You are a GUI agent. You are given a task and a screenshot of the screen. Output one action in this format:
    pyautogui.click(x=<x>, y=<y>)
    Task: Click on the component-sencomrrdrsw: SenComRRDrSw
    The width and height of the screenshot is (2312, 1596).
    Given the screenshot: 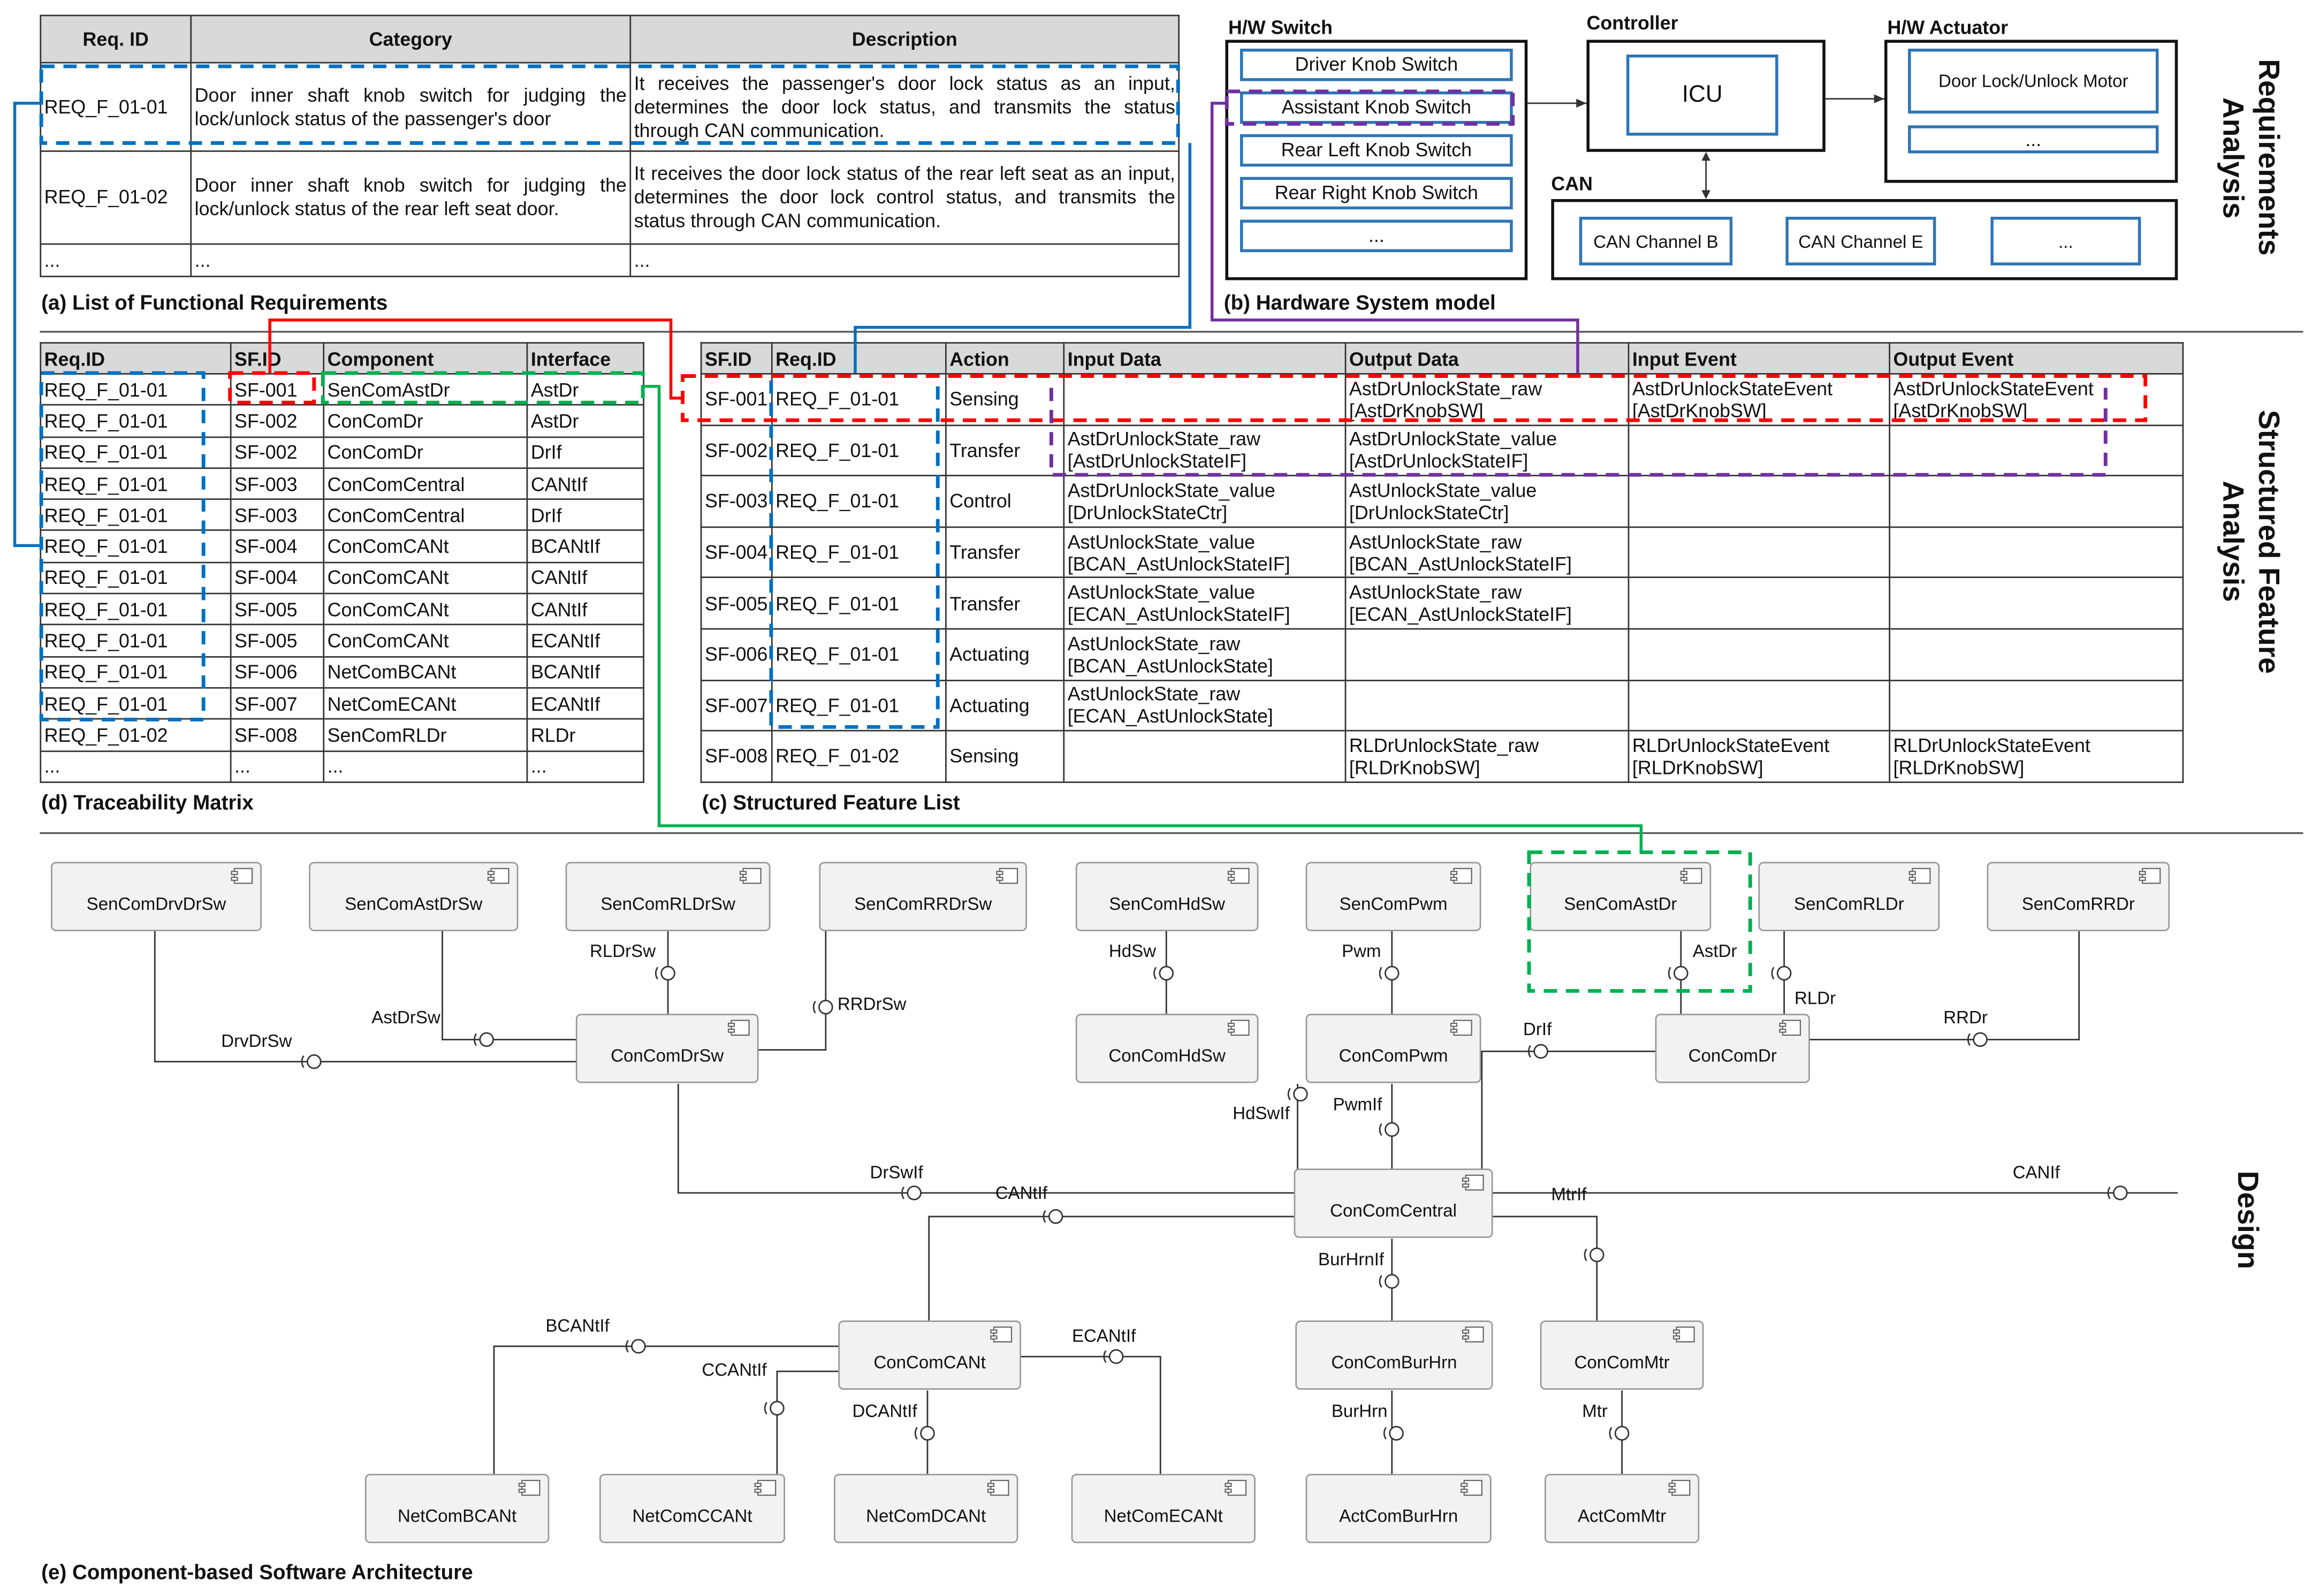 What is the action you would take?
    pyautogui.click(x=923, y=896)
    